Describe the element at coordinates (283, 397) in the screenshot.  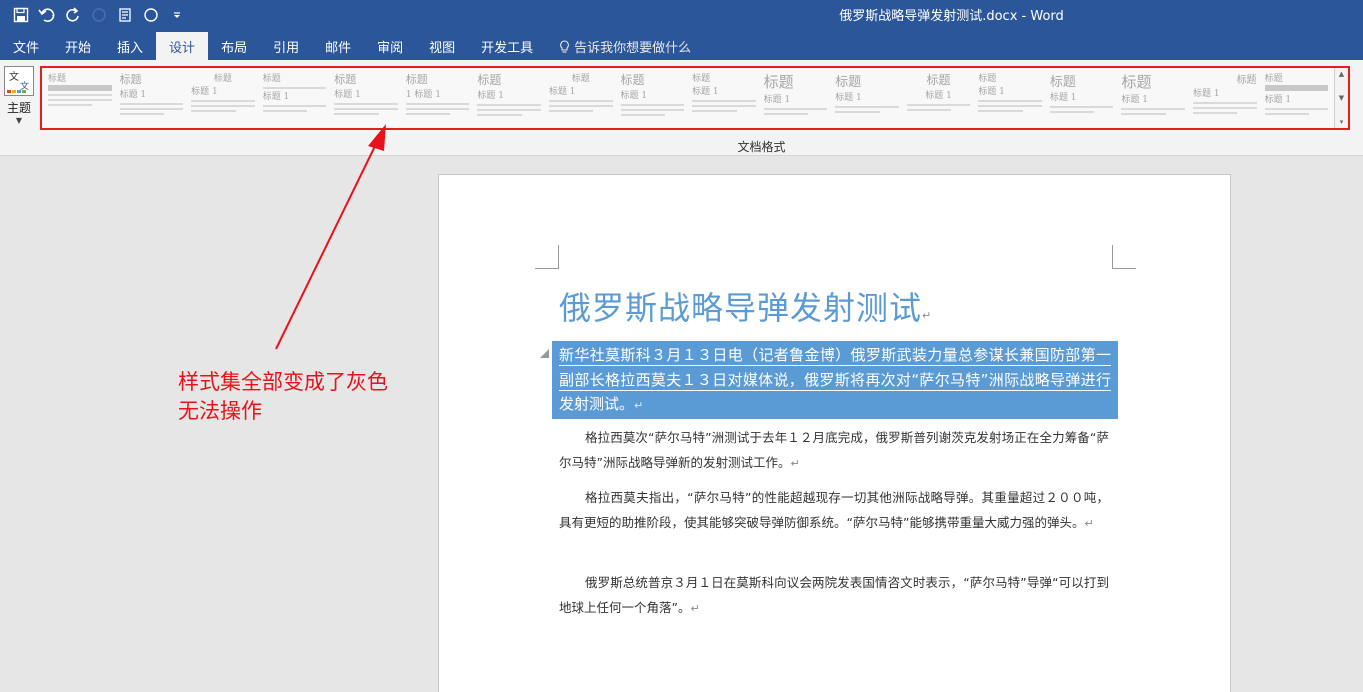
I see `annotation-text: 样式集全部变成了灰色 无法操作` at that location.